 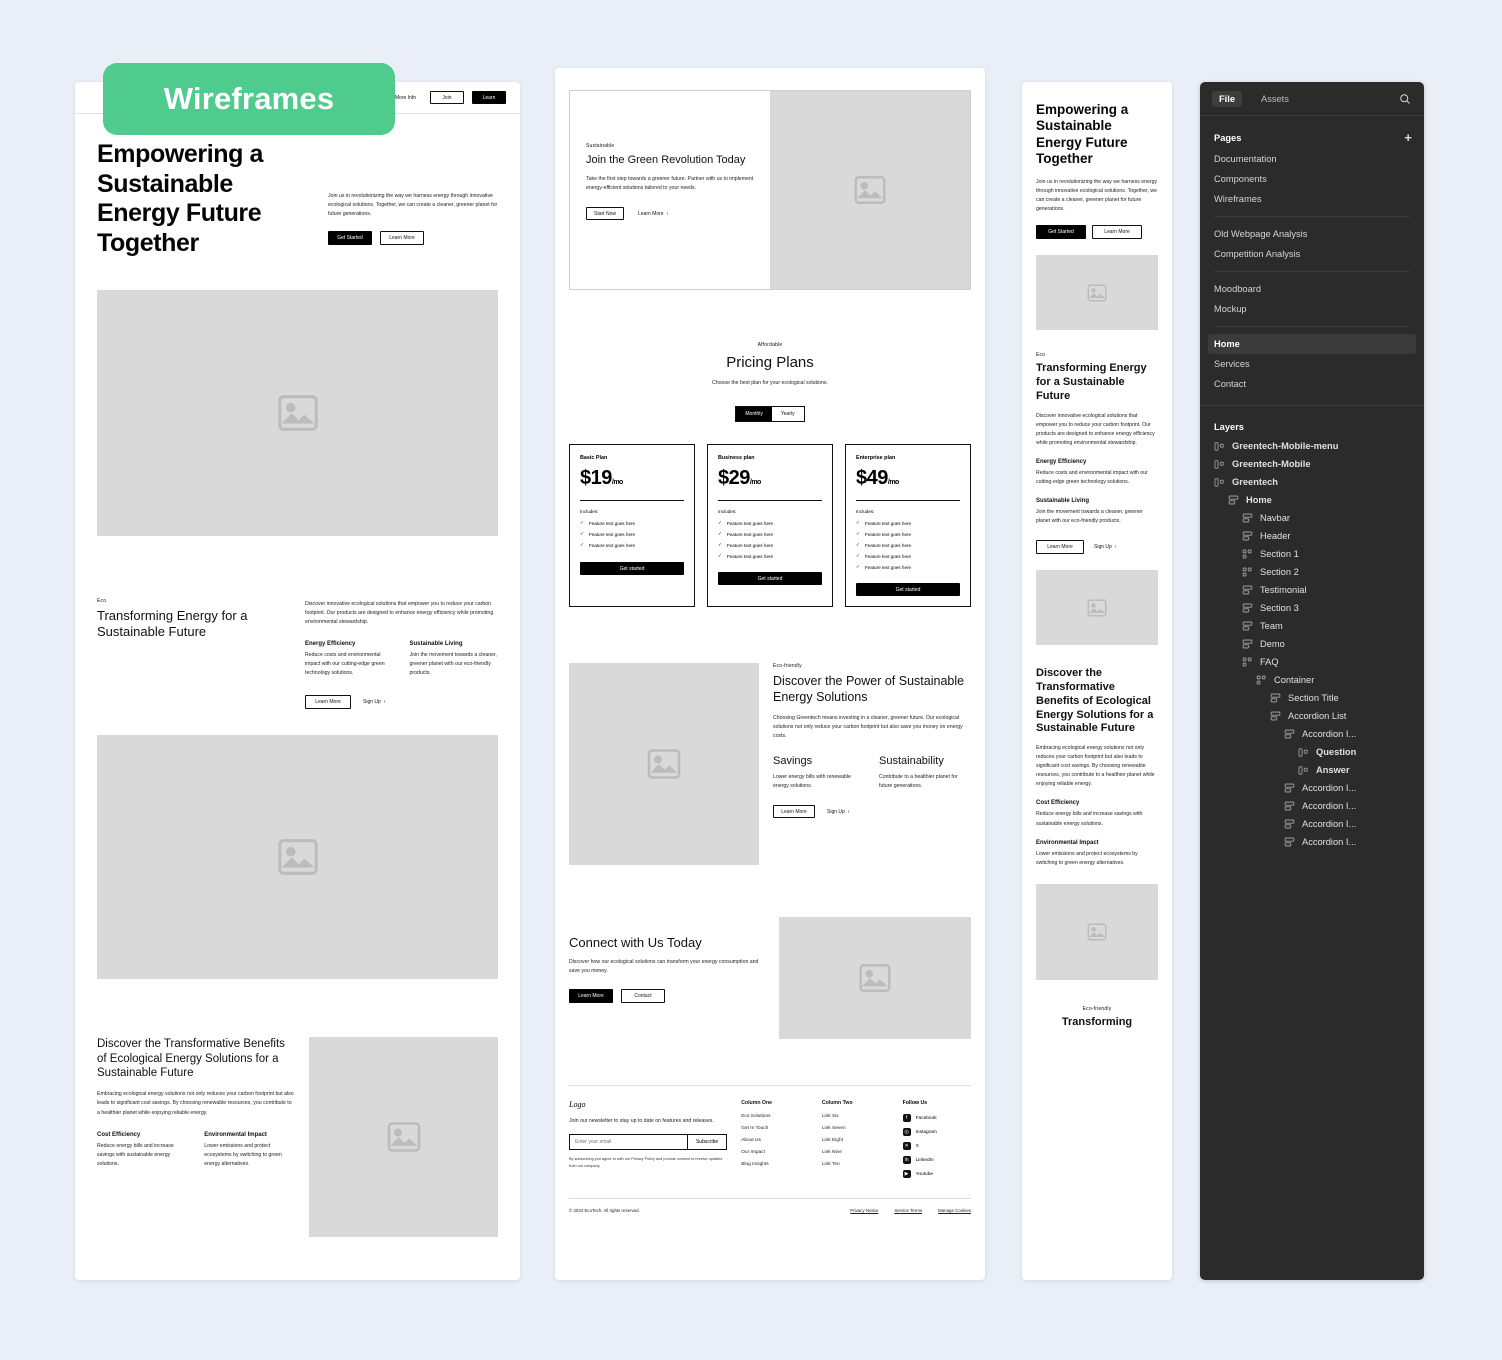 What do you see at coordinates (577, 1105) in the screenshot?
I see `footer-logo: Logo` at bounding box center [577, 1105].